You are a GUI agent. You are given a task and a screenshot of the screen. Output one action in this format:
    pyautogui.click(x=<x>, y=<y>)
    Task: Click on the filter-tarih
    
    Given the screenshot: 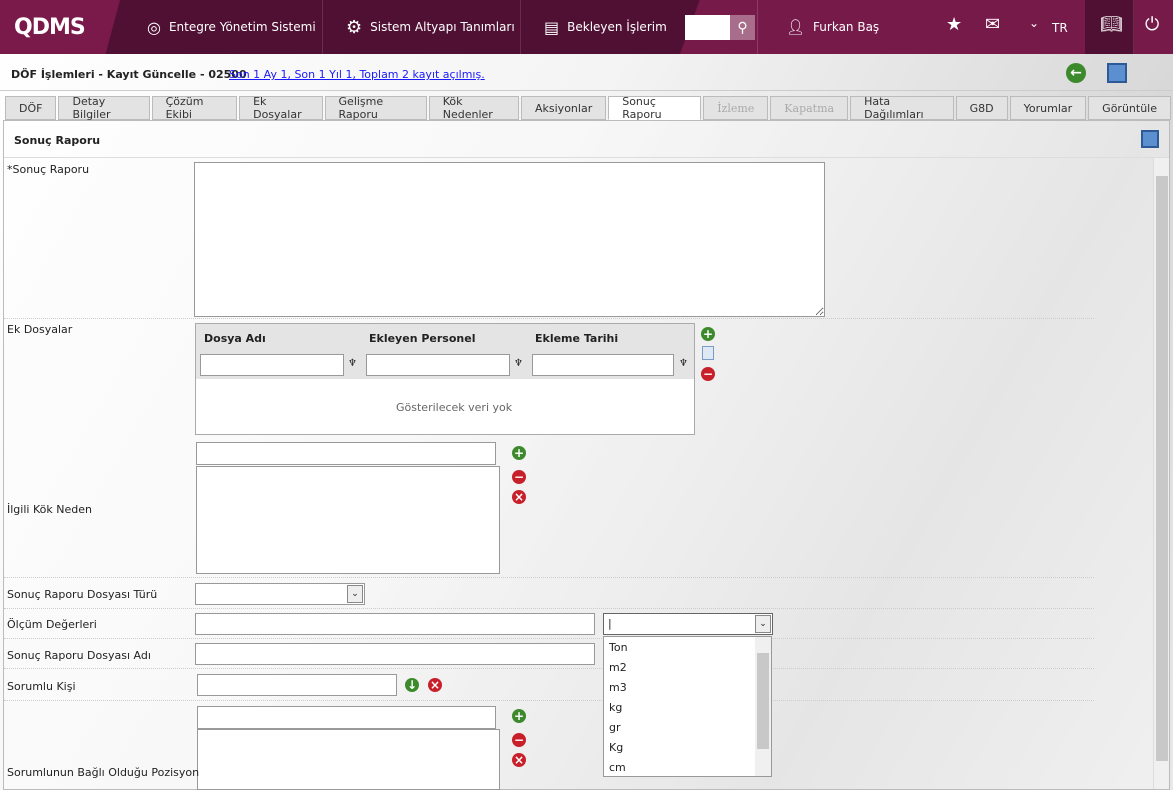 What is the action you would take?
    pyautogui.click(x=603, y=365)
    